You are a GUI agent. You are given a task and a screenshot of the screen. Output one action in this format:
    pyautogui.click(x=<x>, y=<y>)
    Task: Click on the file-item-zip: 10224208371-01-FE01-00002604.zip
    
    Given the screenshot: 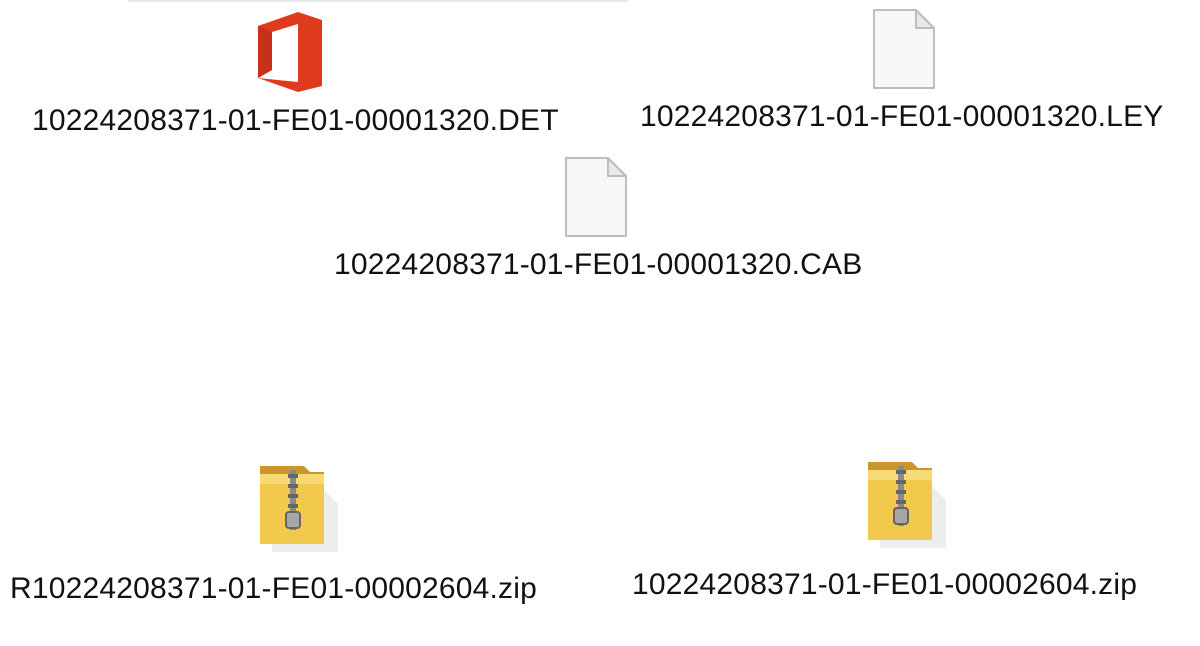 What is the action you would take?
    pyautogui.click(x=910, y=536)
    